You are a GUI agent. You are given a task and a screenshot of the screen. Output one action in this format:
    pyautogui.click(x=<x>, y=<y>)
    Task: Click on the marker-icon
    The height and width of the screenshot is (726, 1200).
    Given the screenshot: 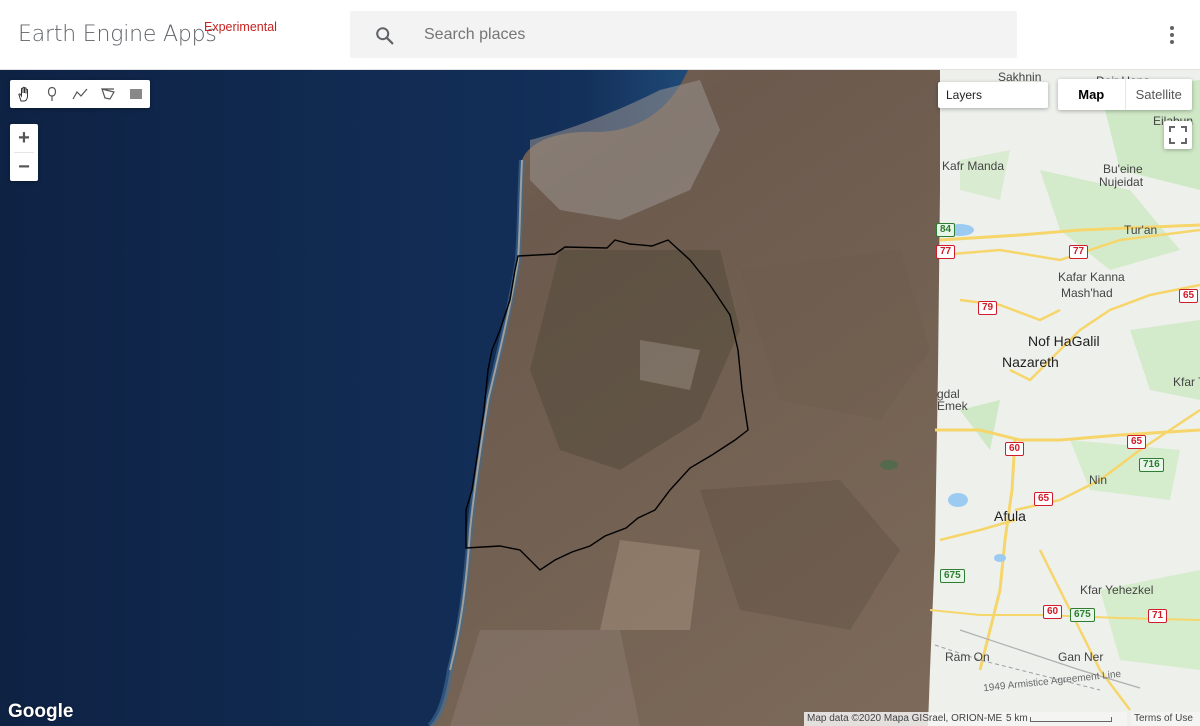 What is the action you would take?
    pyautogui.click(x=52, y=94)
    